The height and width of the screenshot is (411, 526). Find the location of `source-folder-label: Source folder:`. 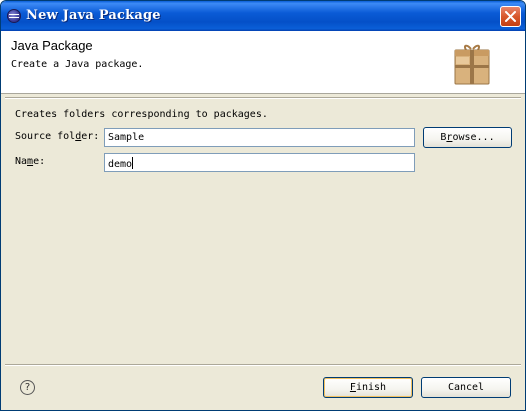

source-folder-label: Source folder: is located at coordinates (57, 136).